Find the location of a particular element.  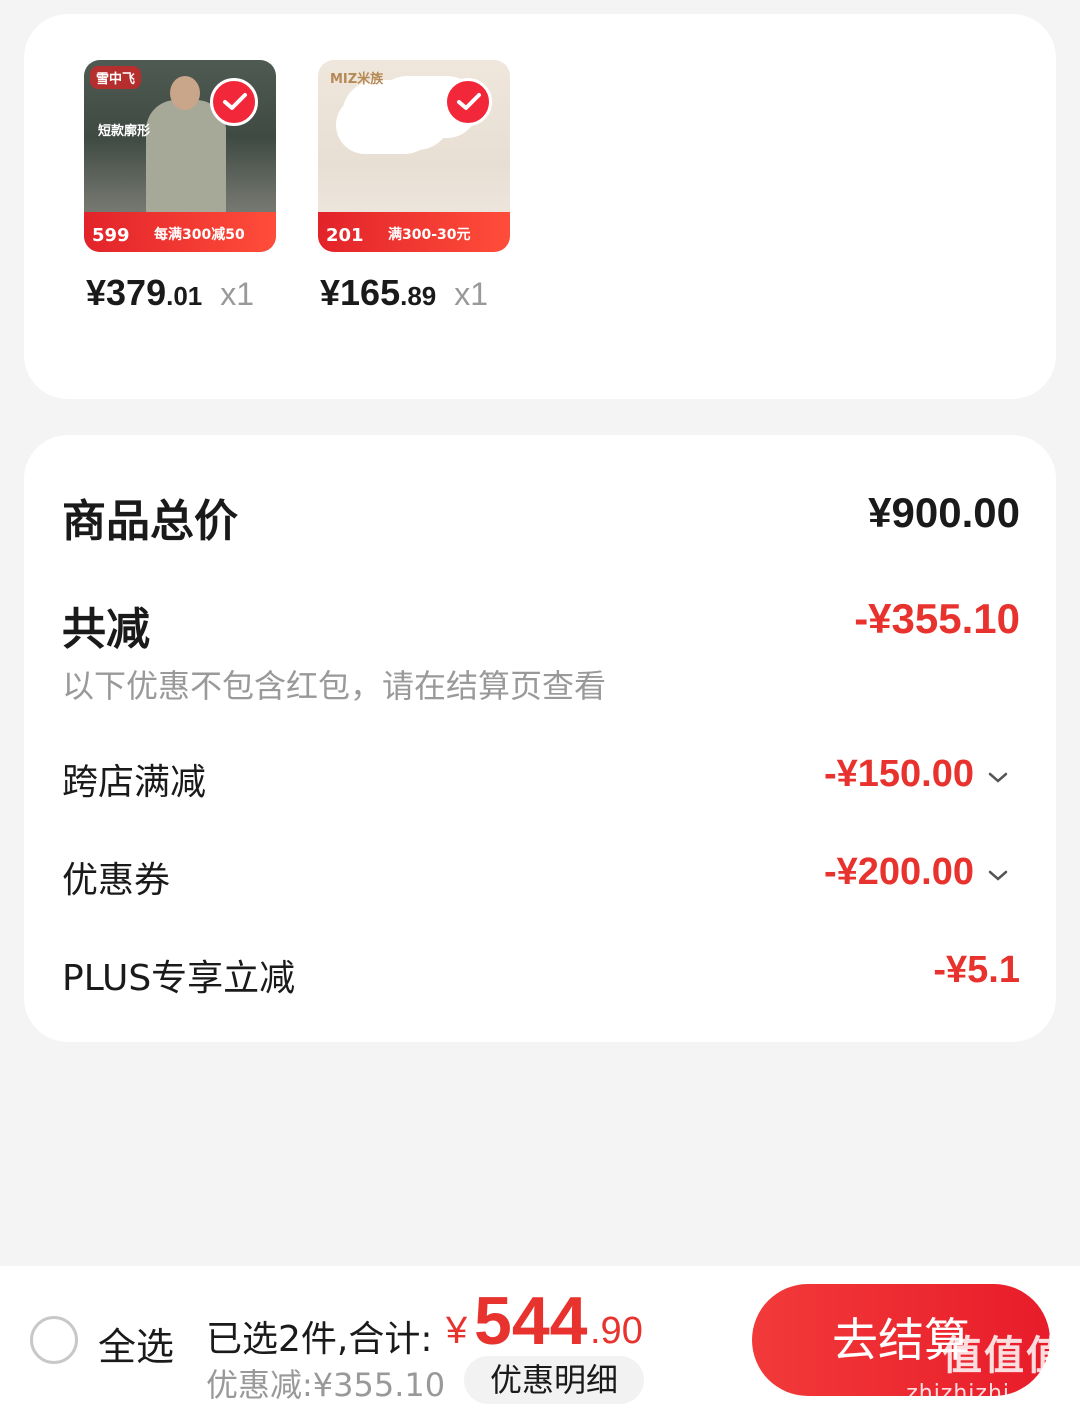

total-amount-dec: .90 is located at coordinates (616, 1331).